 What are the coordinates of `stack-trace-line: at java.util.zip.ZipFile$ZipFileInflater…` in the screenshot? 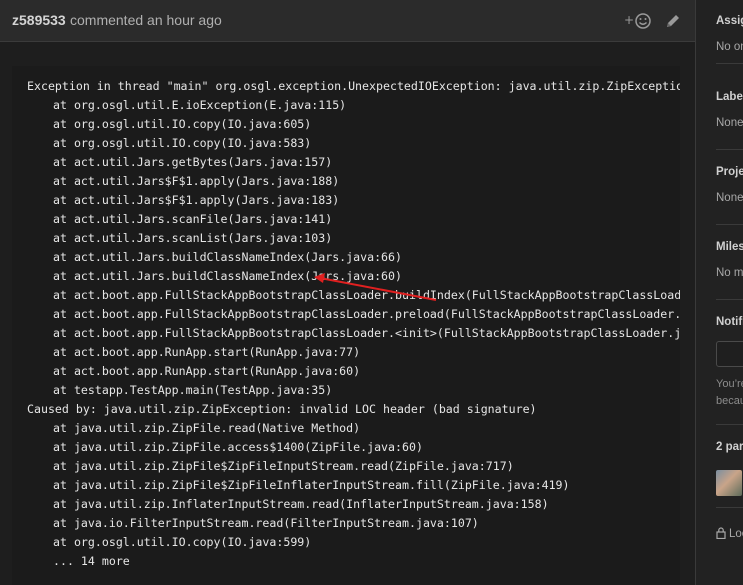 It's located at (311, 485).